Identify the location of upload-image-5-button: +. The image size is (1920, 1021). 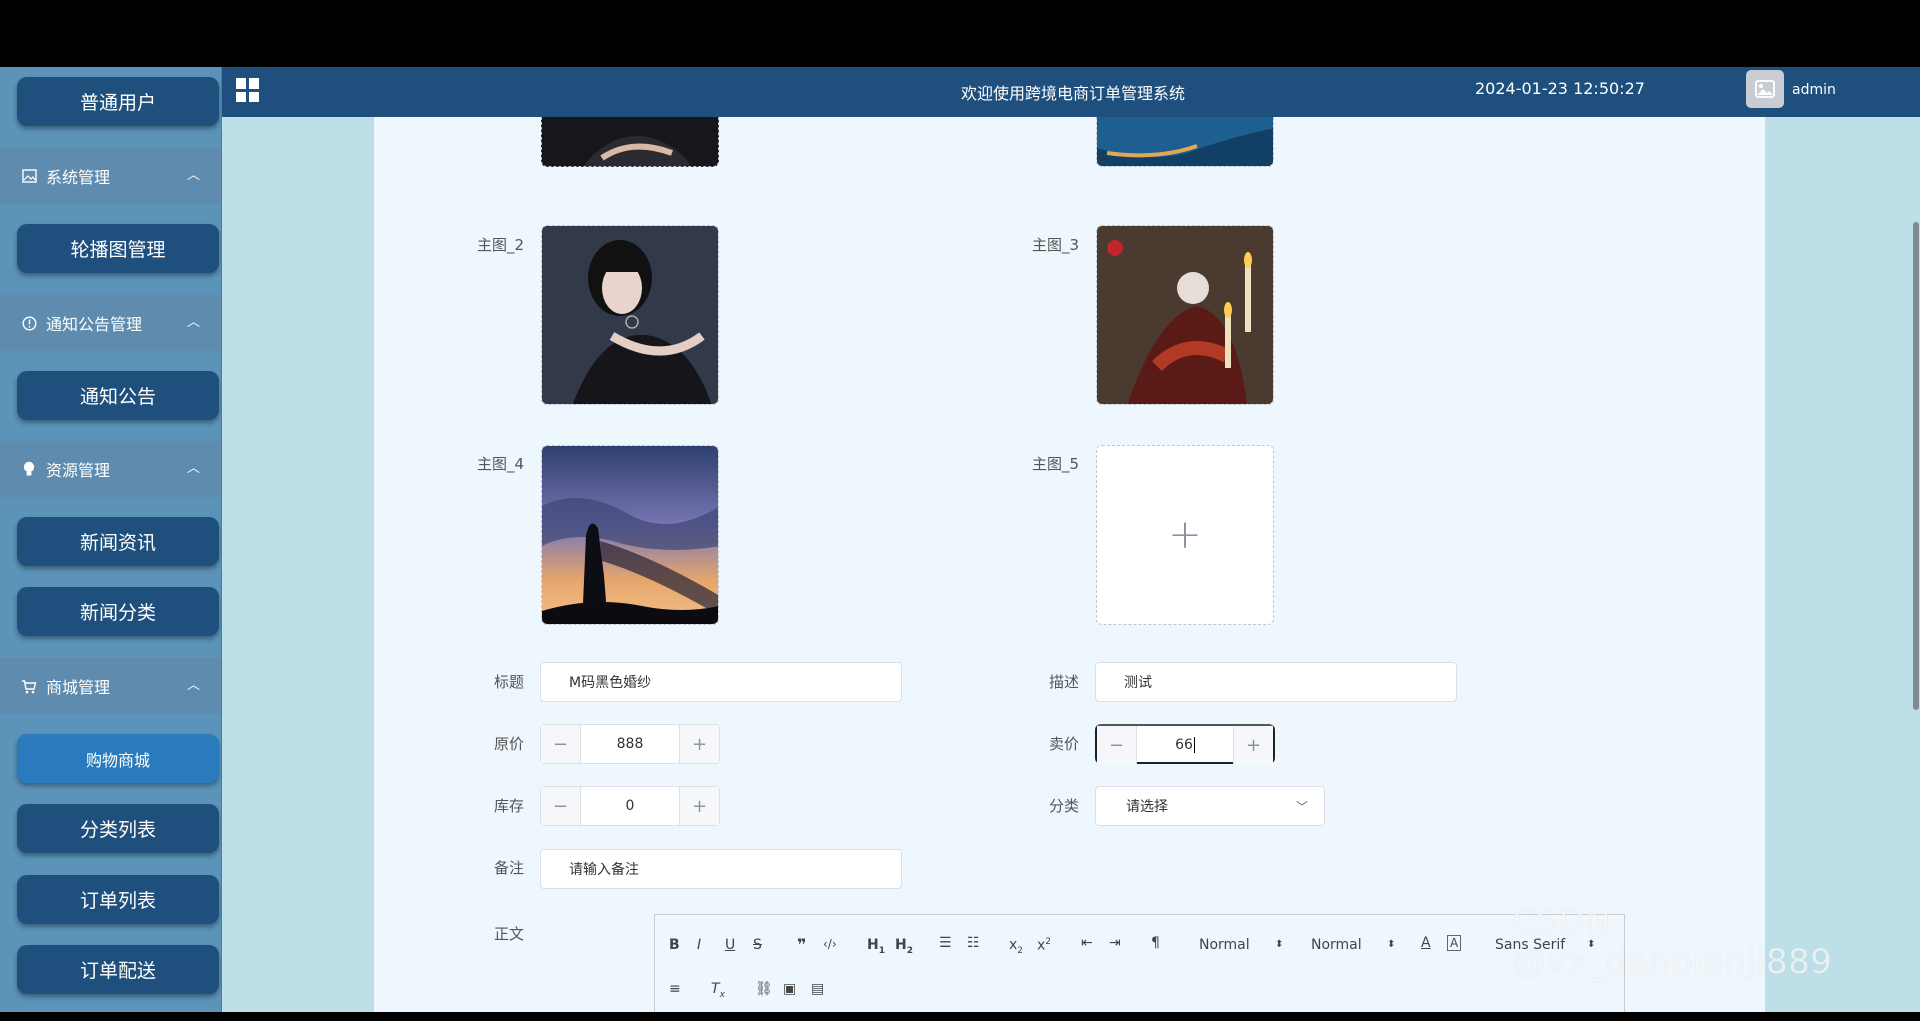
(1185, 535).